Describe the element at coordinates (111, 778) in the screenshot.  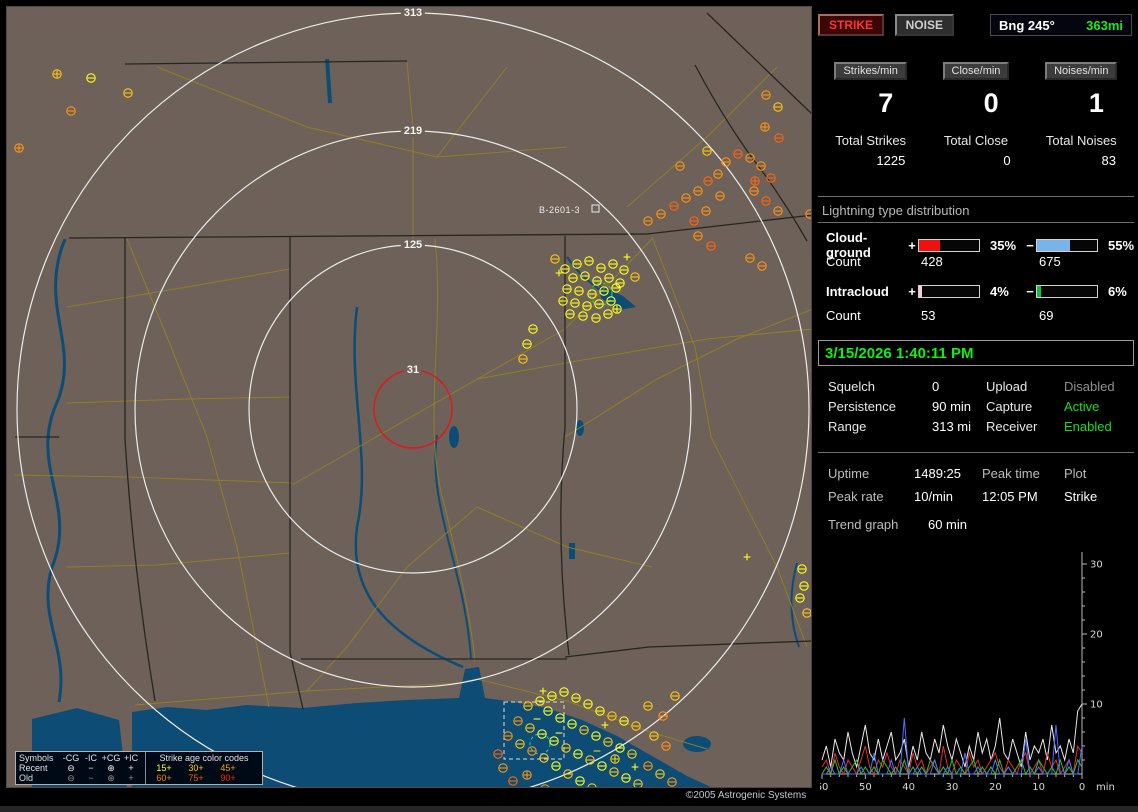
I see `cg-pos-old-icon: ⊕` at that location.